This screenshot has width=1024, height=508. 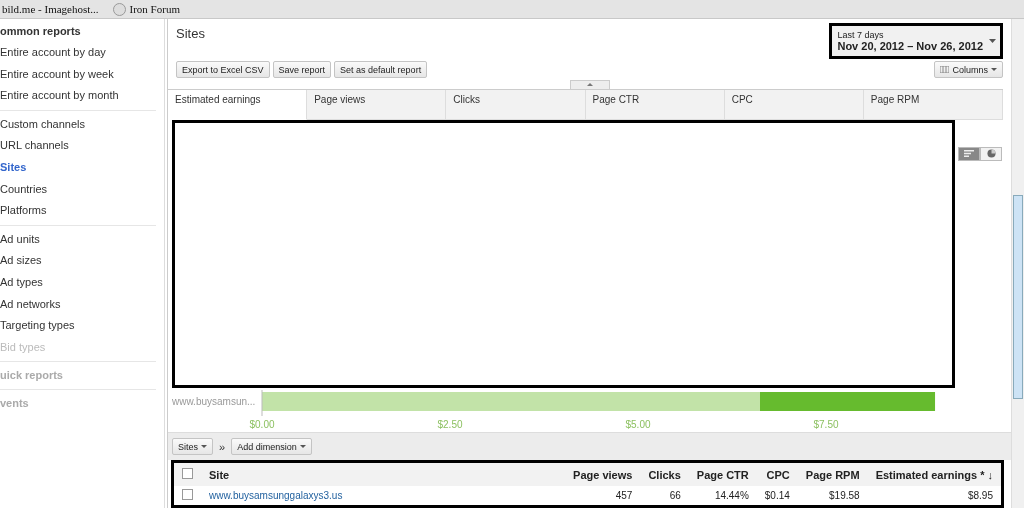 I want to click on column-header: Page views, so click(x=603, y=473).